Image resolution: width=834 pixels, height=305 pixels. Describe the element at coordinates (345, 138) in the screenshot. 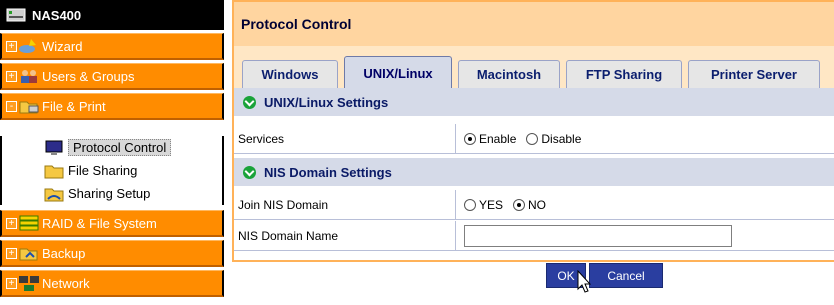

I see `field-label: Services` at that location.